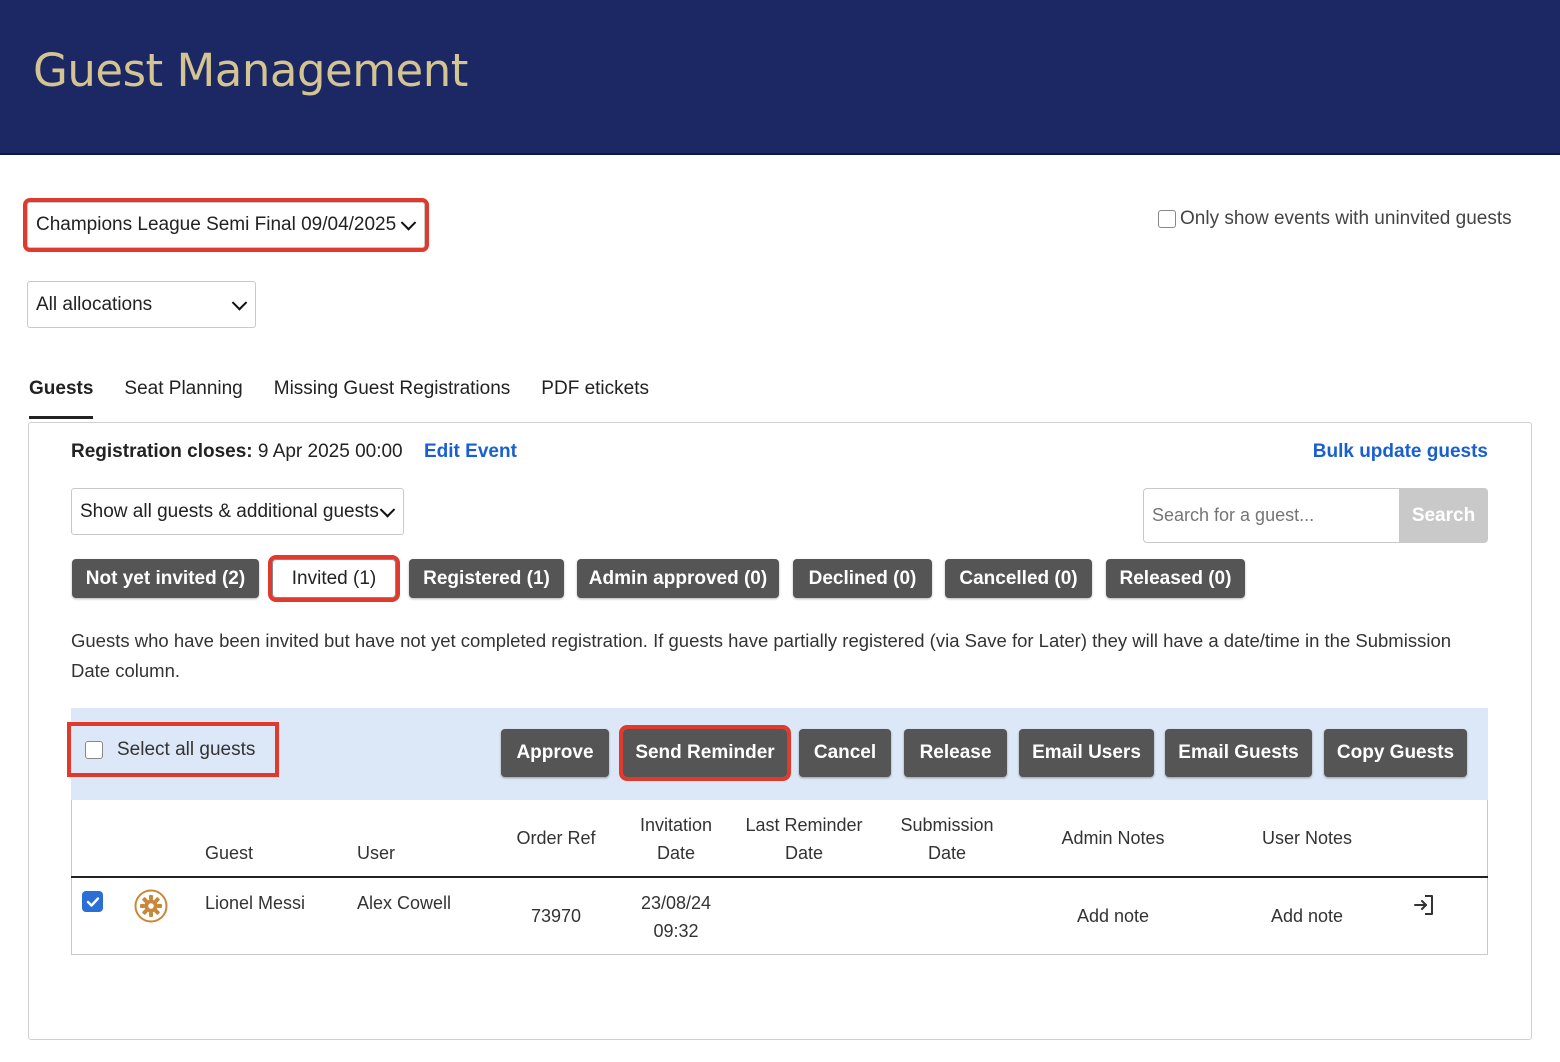 The width and height of the screenshot is (1560, 1062). I want to click on allocation-select: All allocations, so click(141, 304).